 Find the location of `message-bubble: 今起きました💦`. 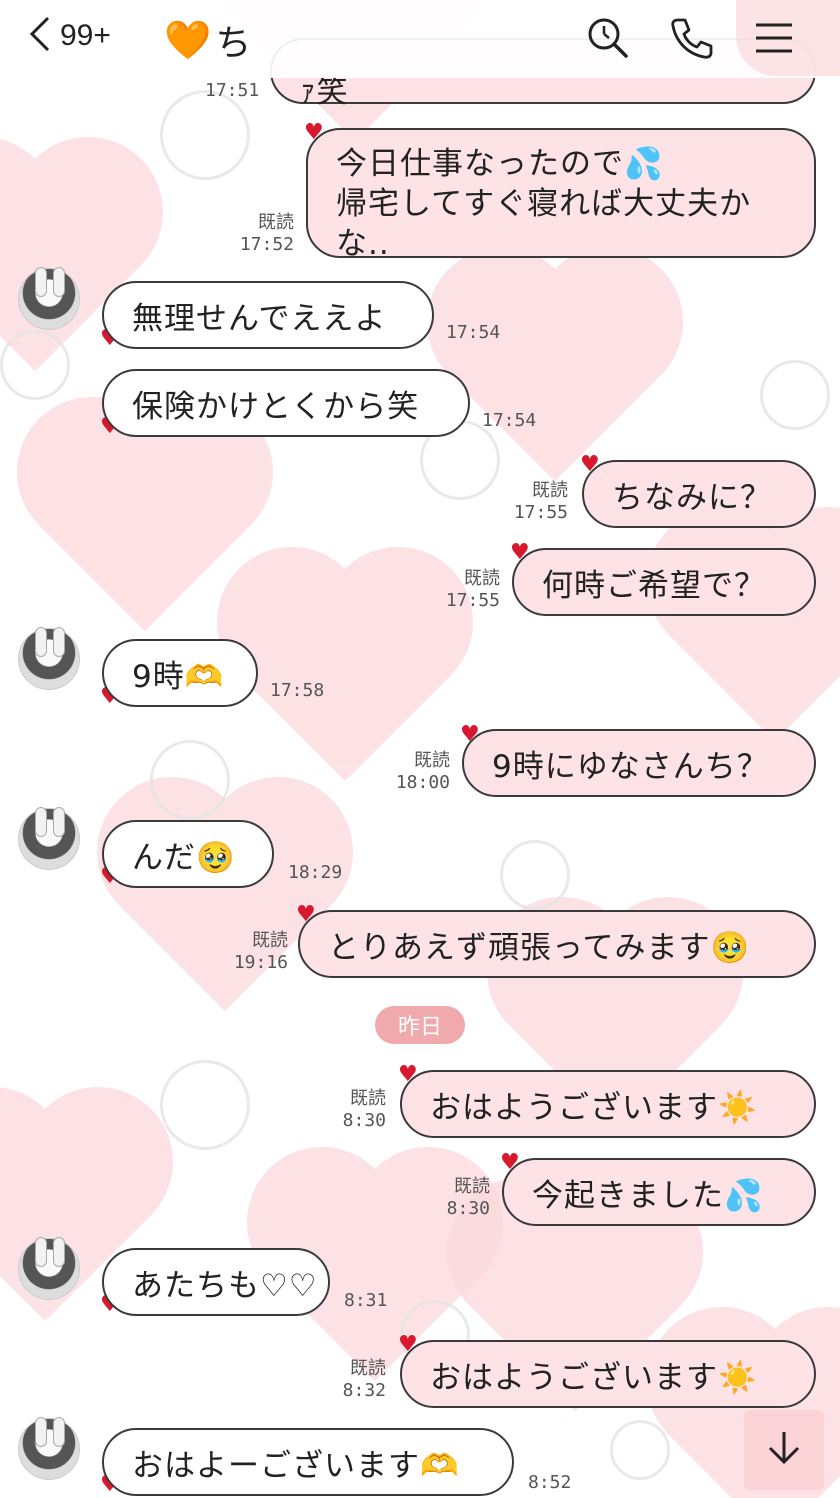

message-bubble: 今起きました💦 is located at coordinates (659, 1192).